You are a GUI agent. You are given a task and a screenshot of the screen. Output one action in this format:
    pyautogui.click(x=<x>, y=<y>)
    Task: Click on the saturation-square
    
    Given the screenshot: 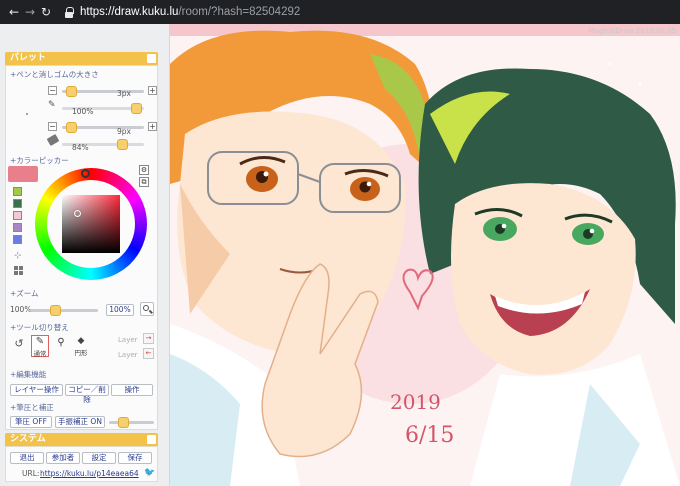 What is the action you would take?
    pyautogui.click(x=91, y=224)
    